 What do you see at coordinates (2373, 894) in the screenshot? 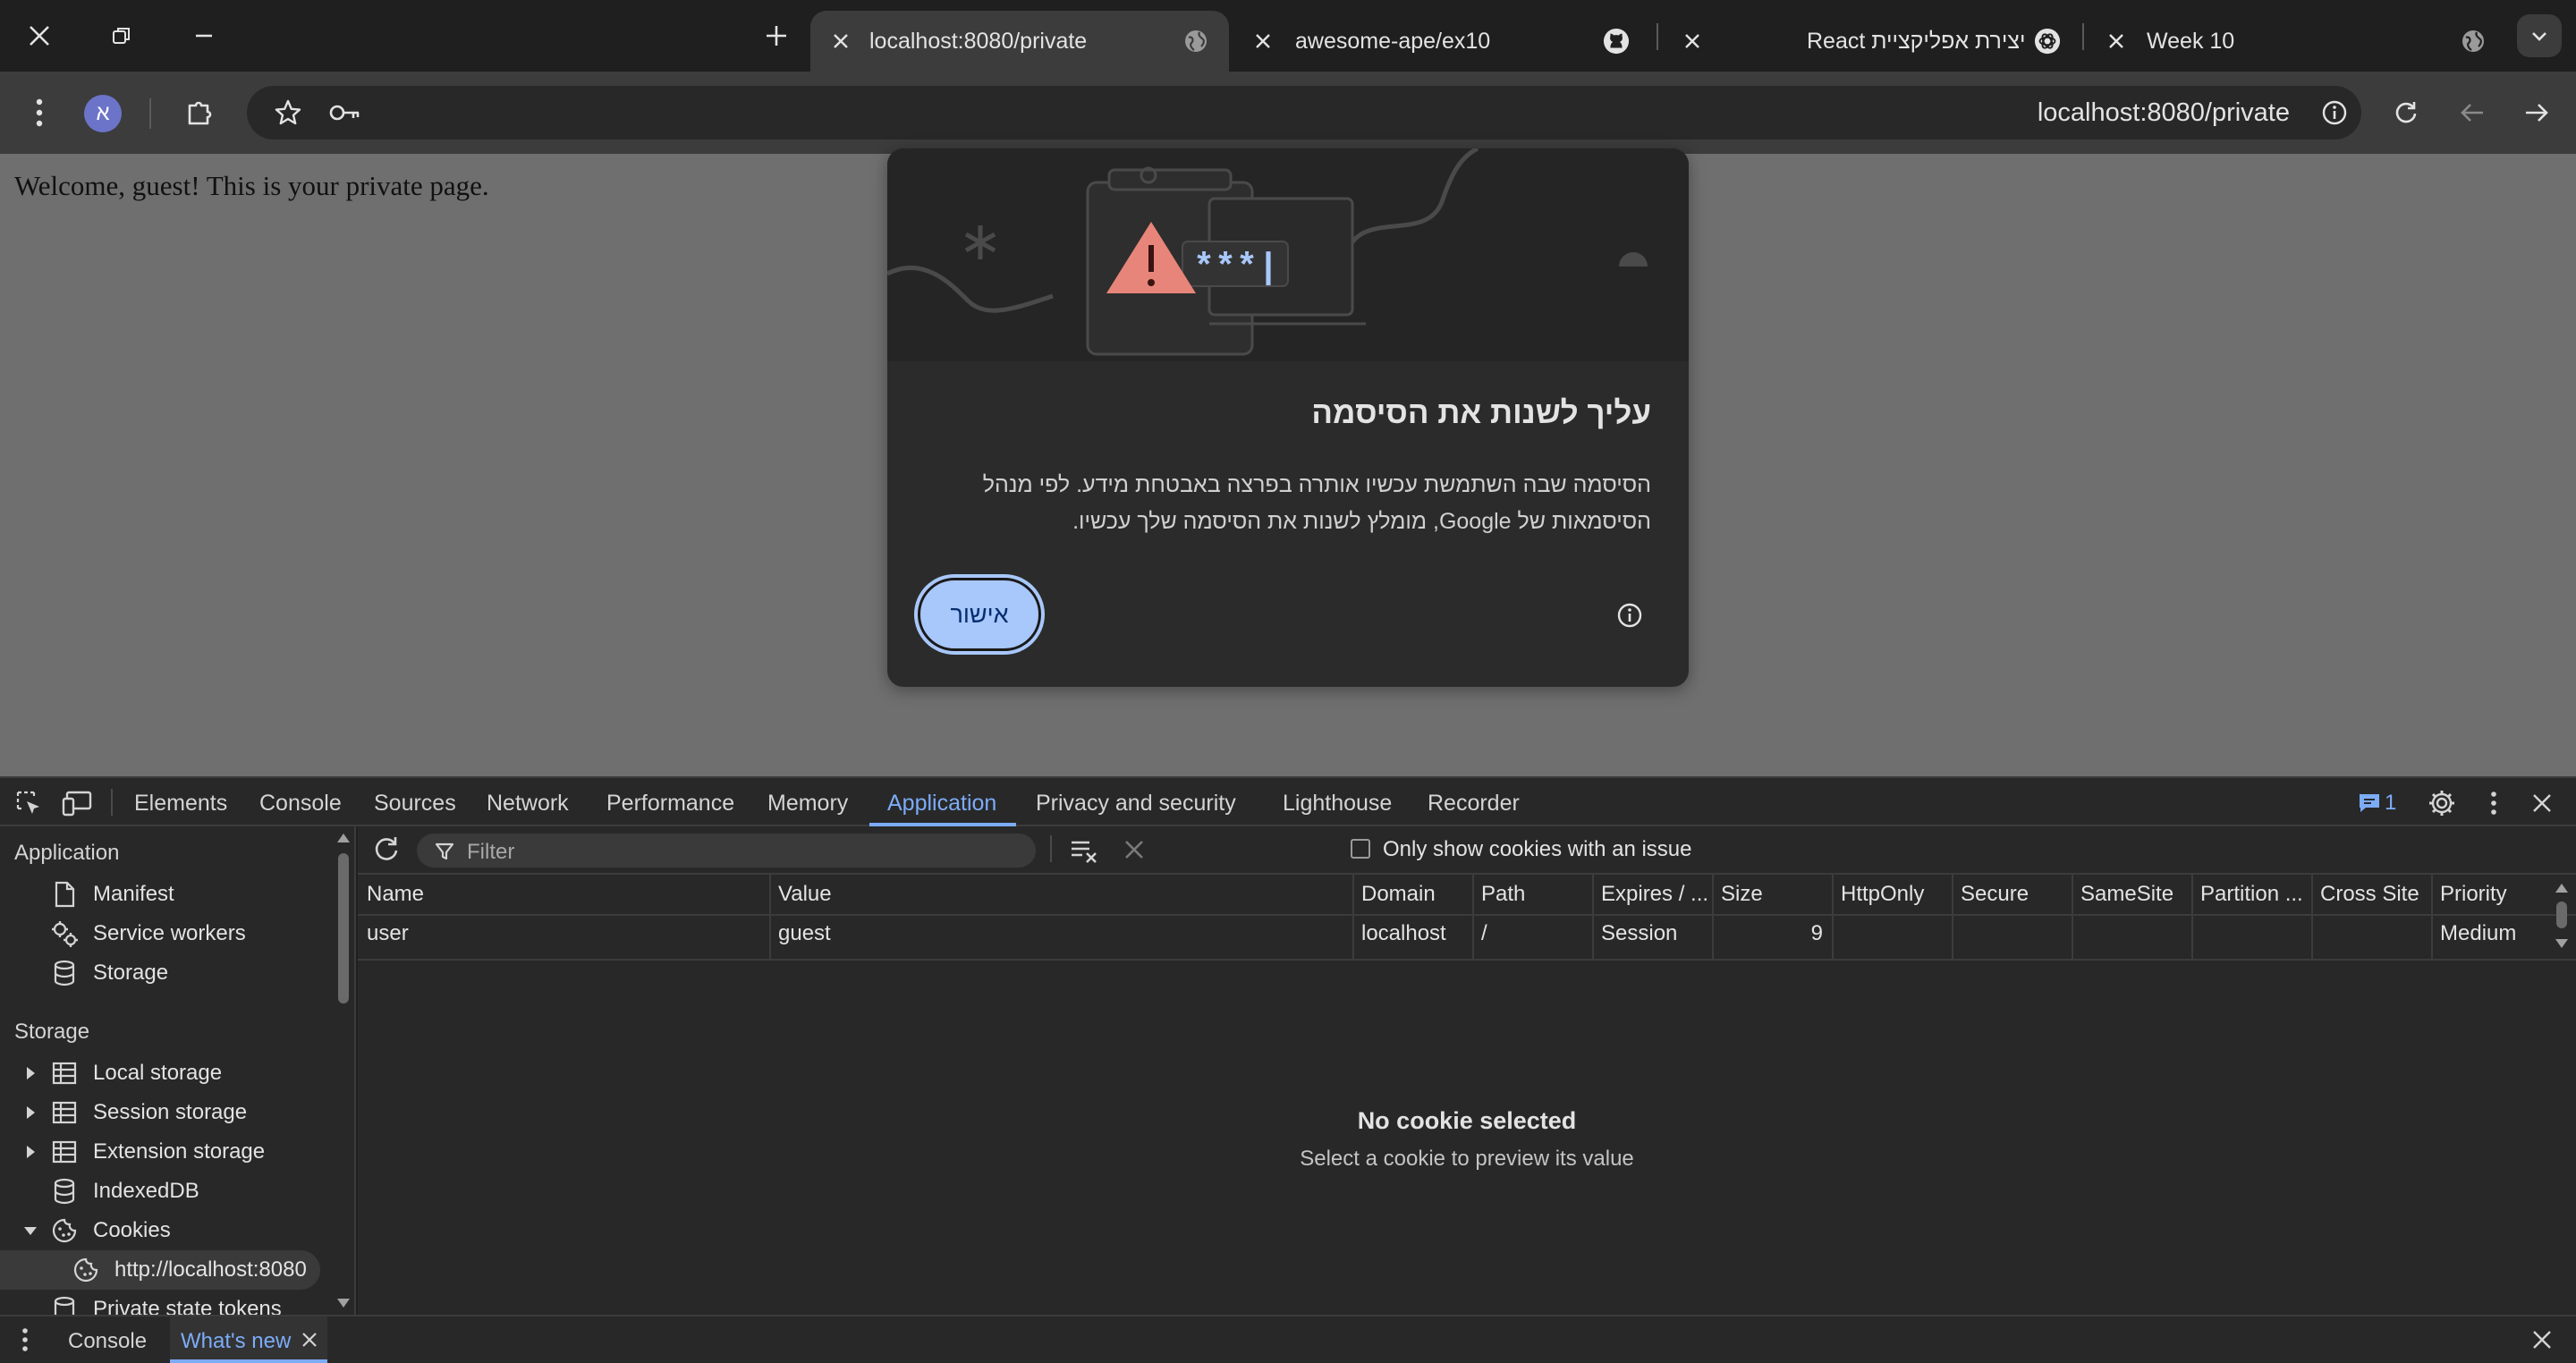
I see `column-header-cross-site: Cross Site` at bounding box center [2373, 894].